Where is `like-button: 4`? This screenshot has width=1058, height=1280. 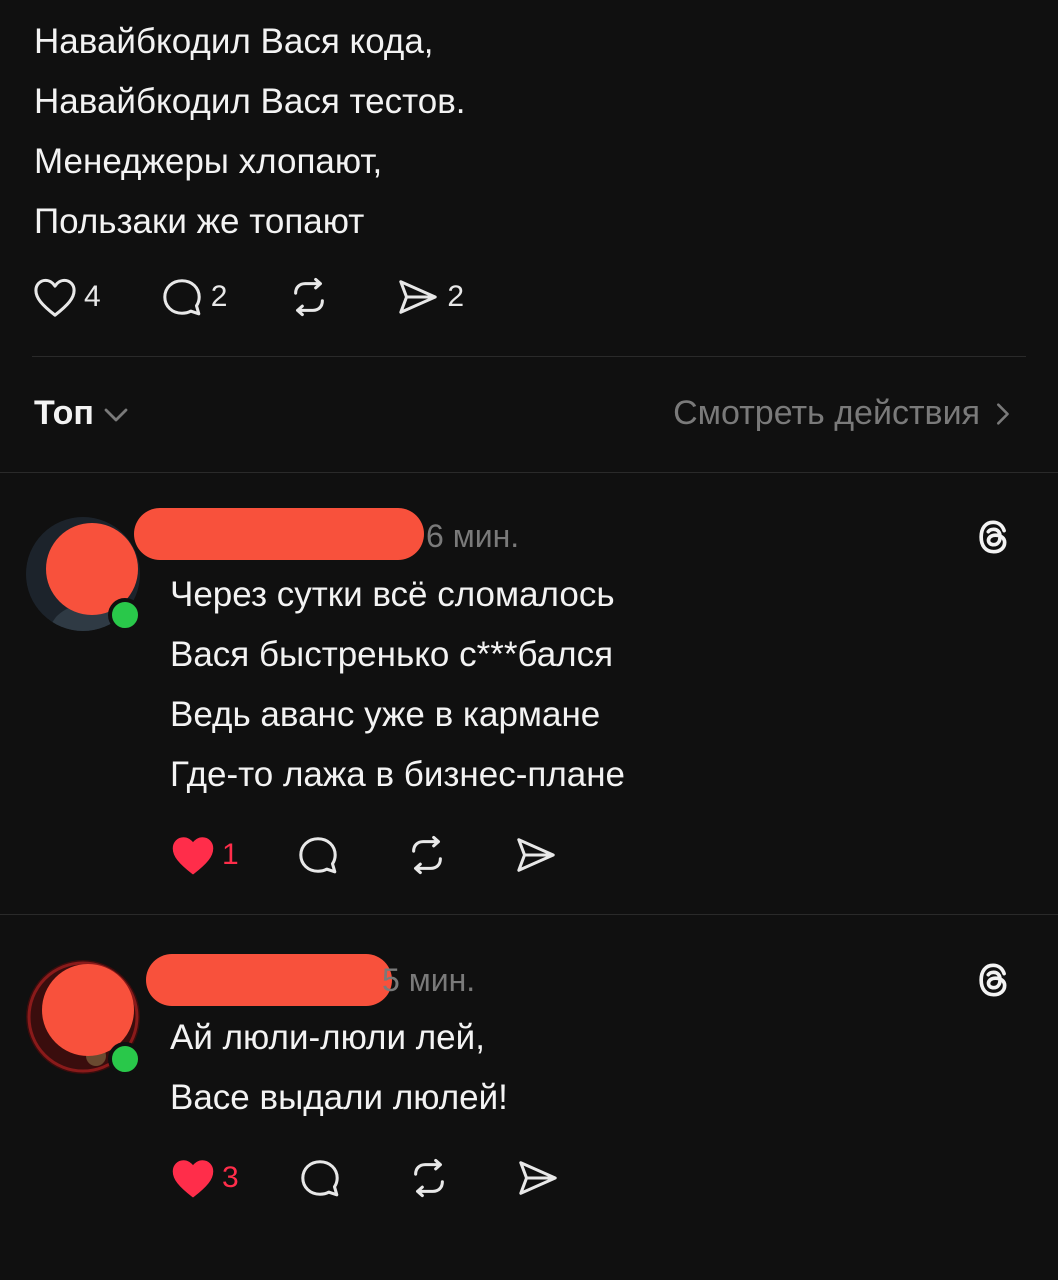
like-button: 4 is located at coordinates (66, 297).